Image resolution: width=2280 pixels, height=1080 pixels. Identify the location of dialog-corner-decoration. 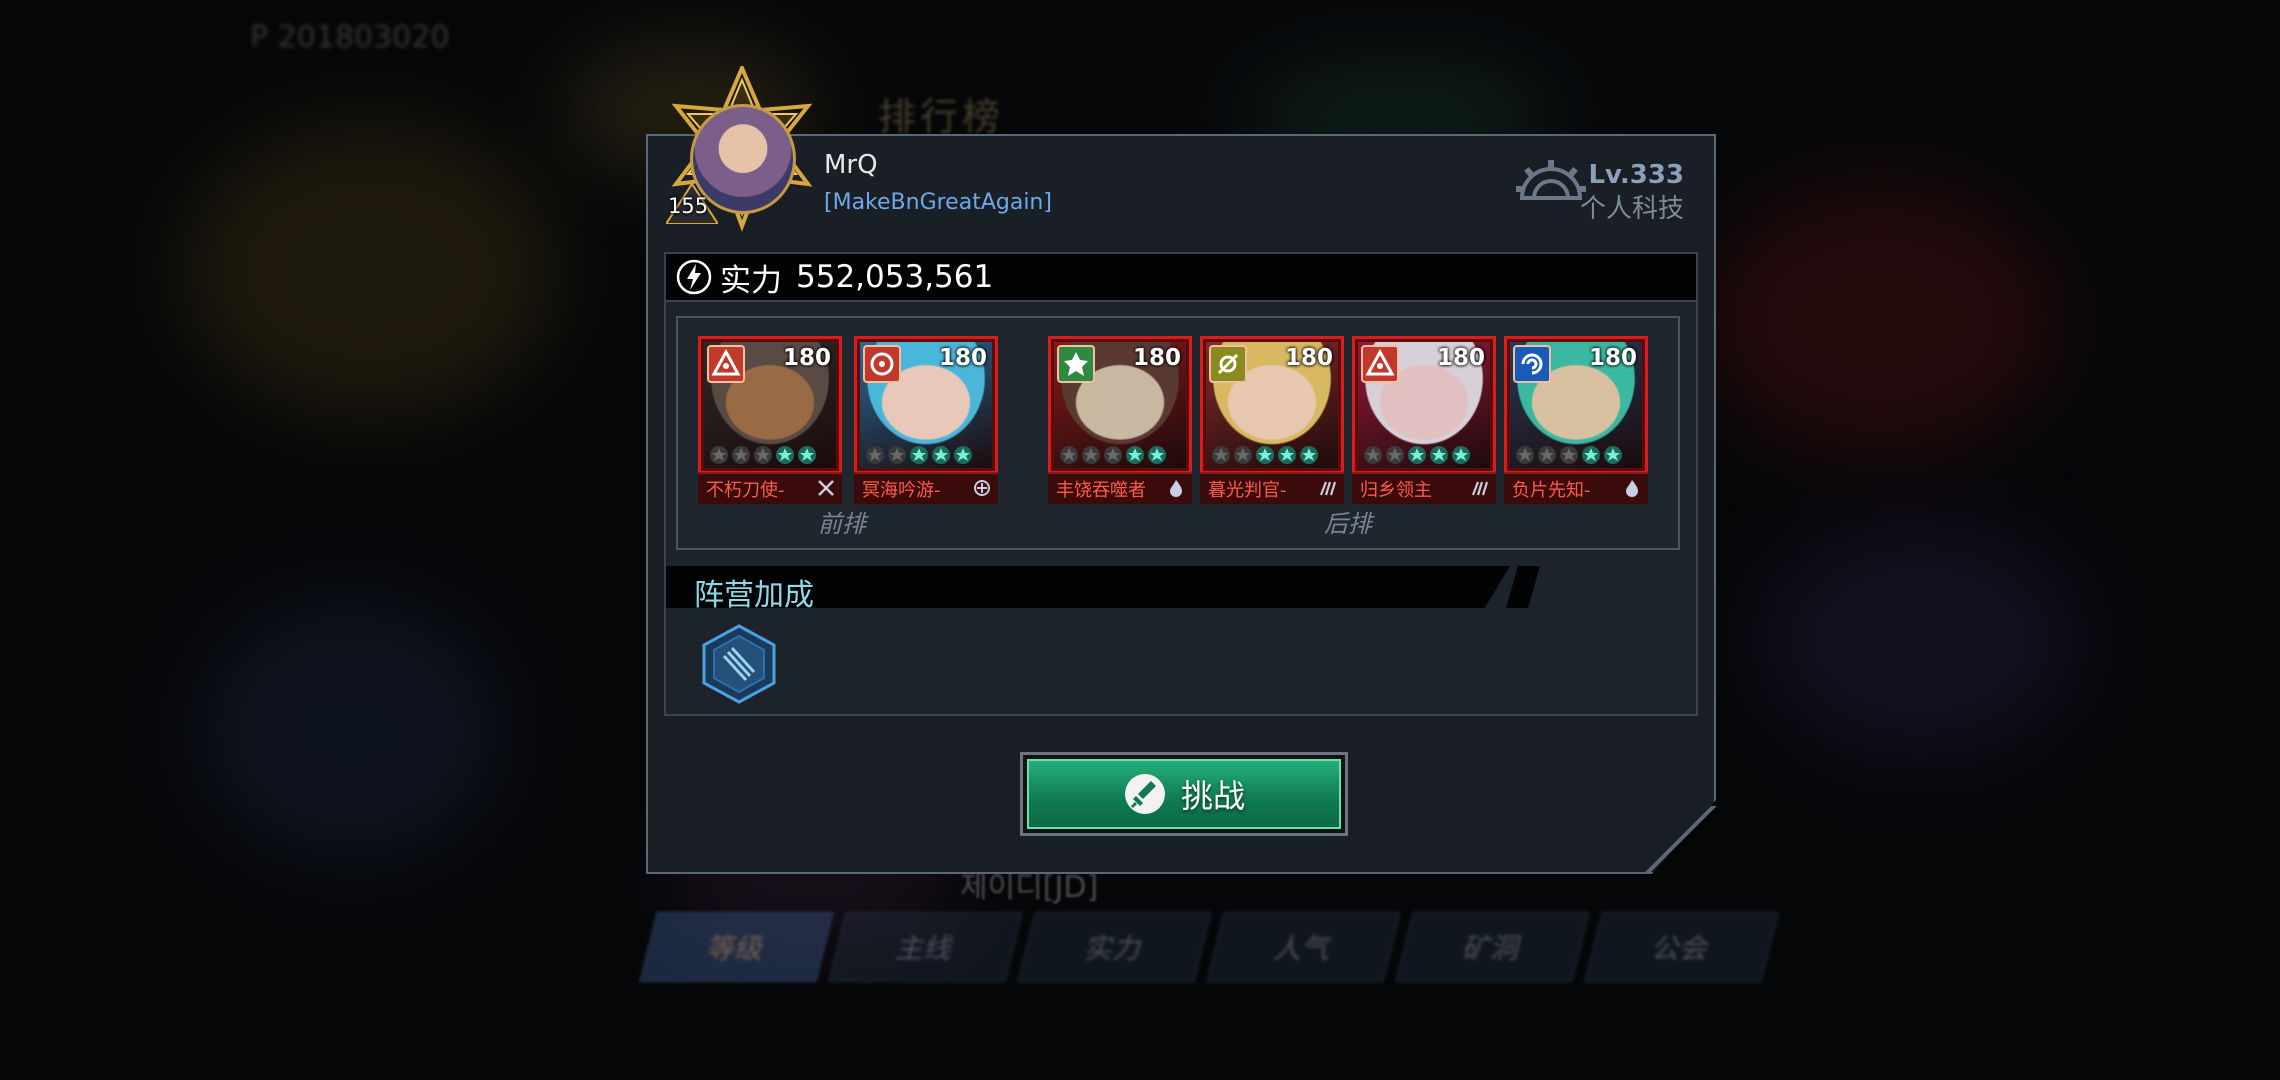
(1681, 839).